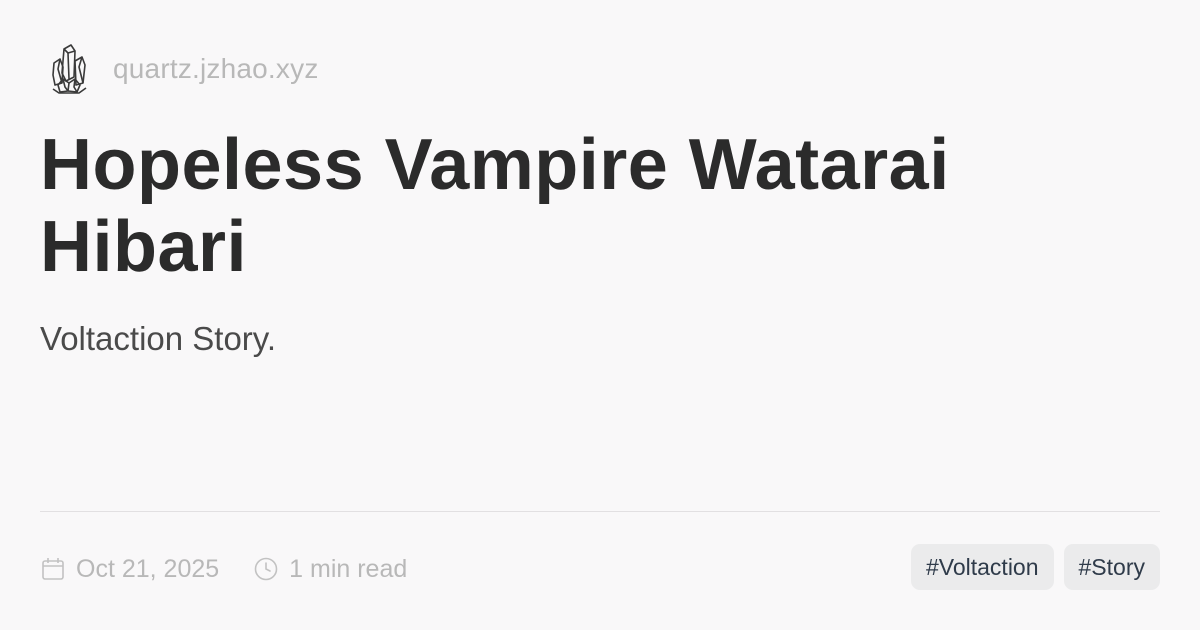  What do you see at coordinates (600, 511) in the screenshot?
I see `divider` at bounding box center [600, 511].